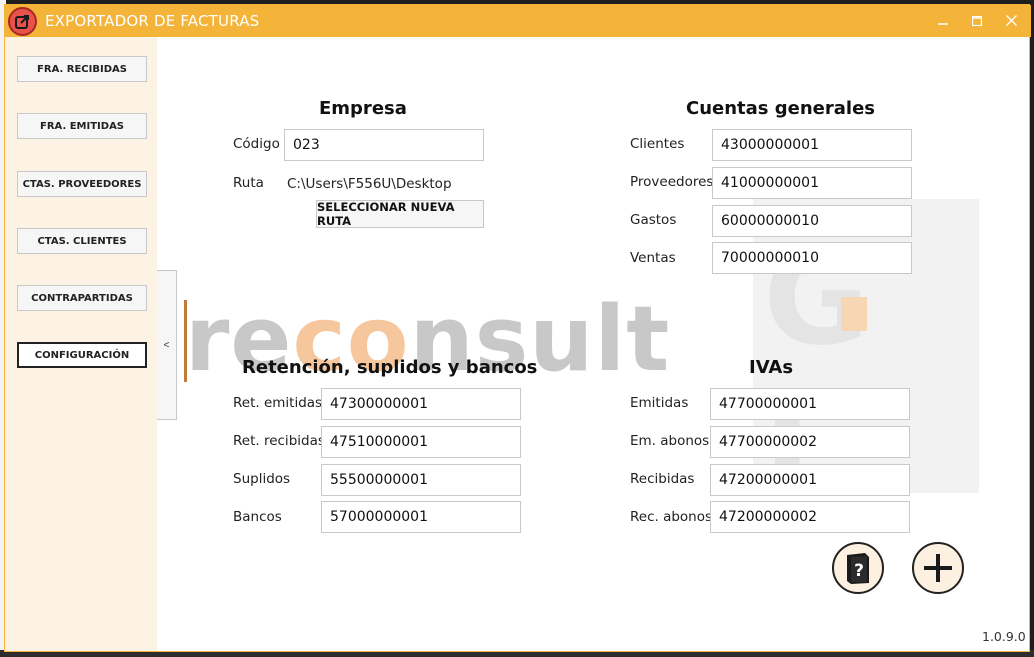 This screenshot has height=657, width=1034. I want to click on window-title: EXPORTADOR DE FACTURAS, so click(152, 21).